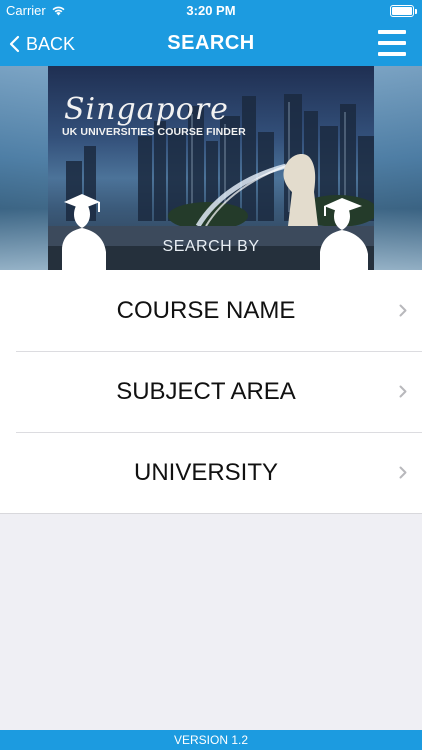 The height and width of the screenshot is (750, 422). I want to click on page-title: SEARCH, so click(211, 43).